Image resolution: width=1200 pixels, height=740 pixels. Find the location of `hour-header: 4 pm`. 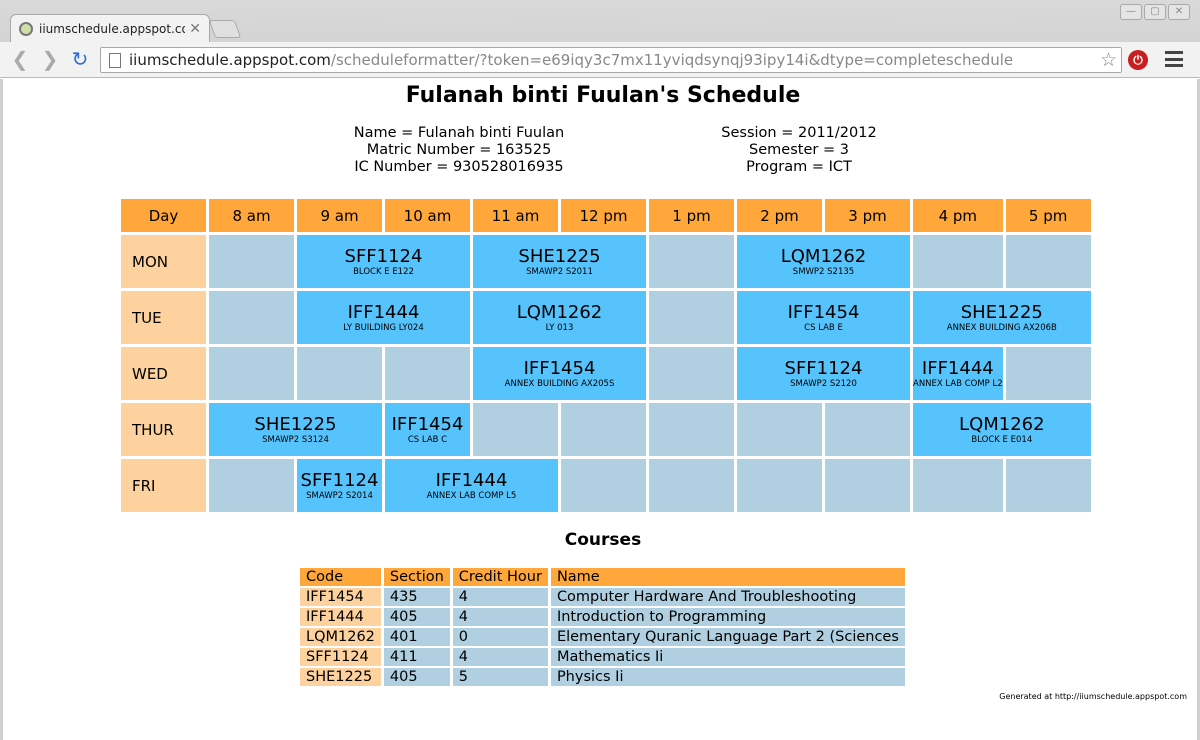

hour-header: 4 pm is located at coordinates (958, 215).